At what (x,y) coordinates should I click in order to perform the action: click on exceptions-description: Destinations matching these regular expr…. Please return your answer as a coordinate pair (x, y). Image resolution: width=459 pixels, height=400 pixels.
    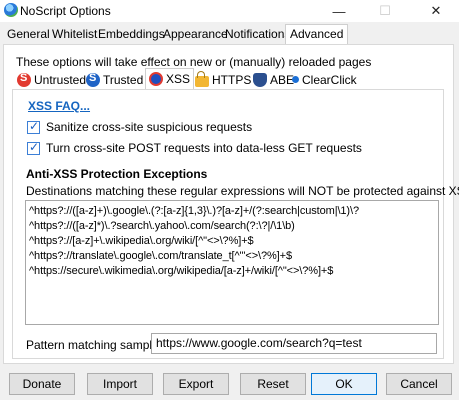
    Looking at the image, I should click on (242, 191).